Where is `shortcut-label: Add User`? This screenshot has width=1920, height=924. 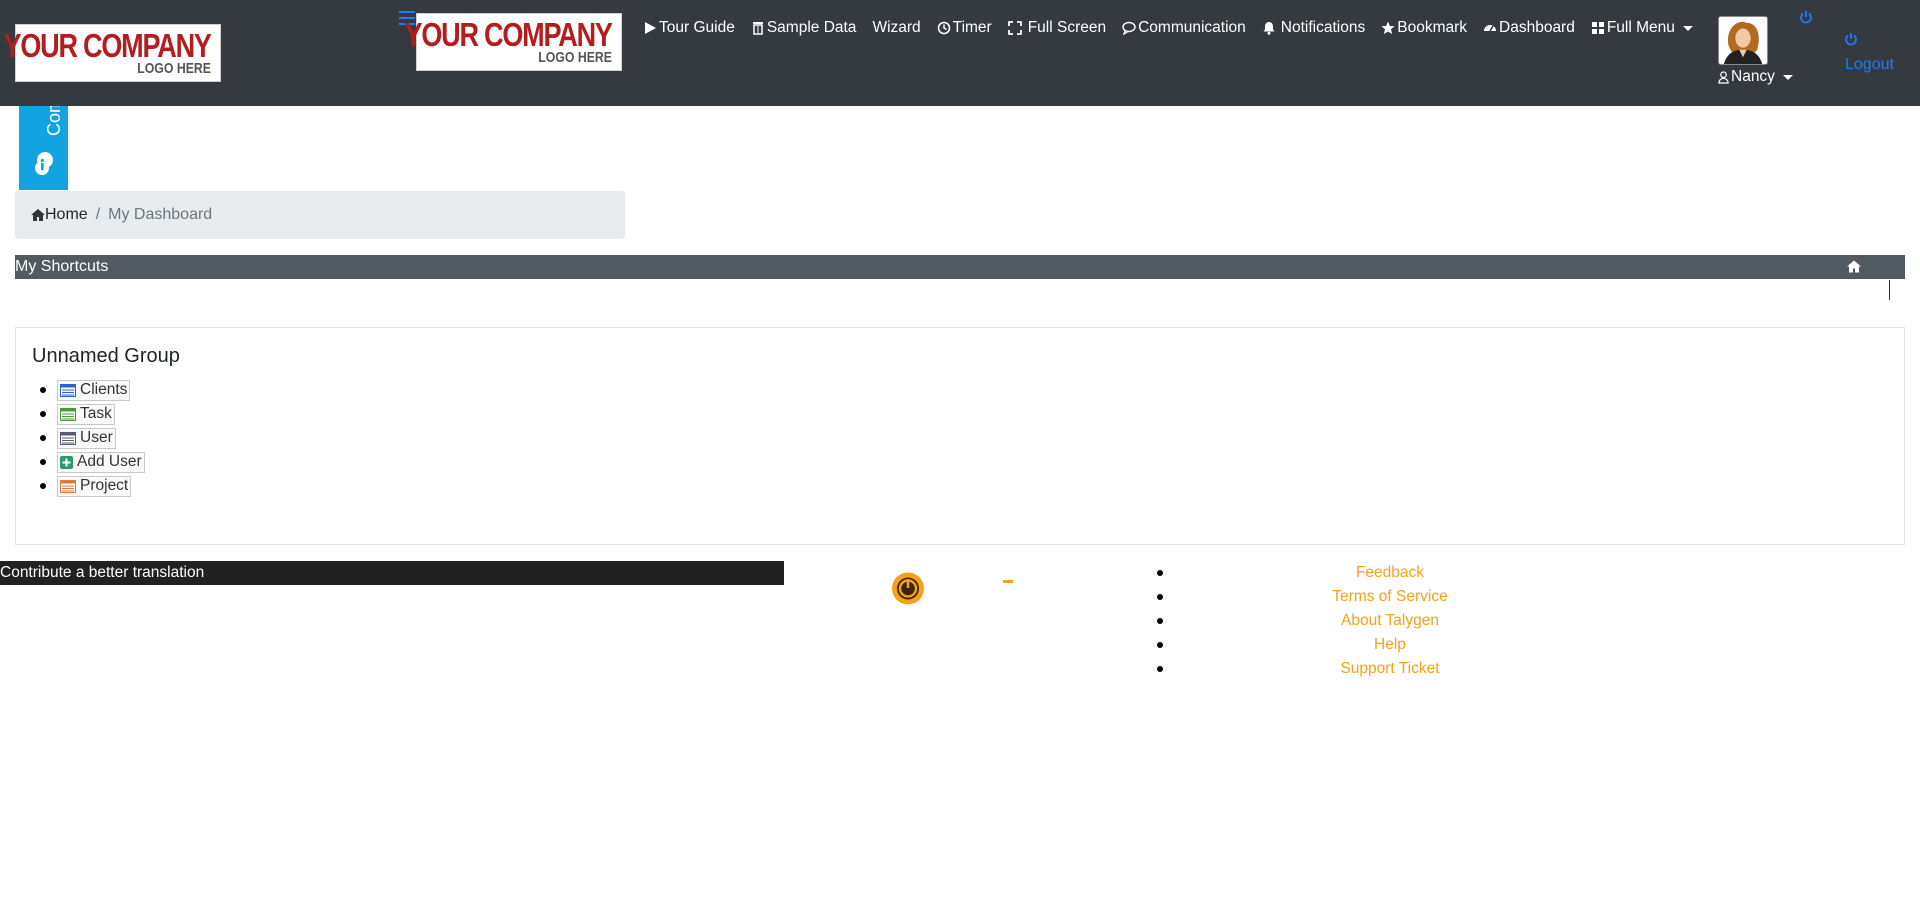 shortcut-label: Add User is located at coordinates (109, 461).